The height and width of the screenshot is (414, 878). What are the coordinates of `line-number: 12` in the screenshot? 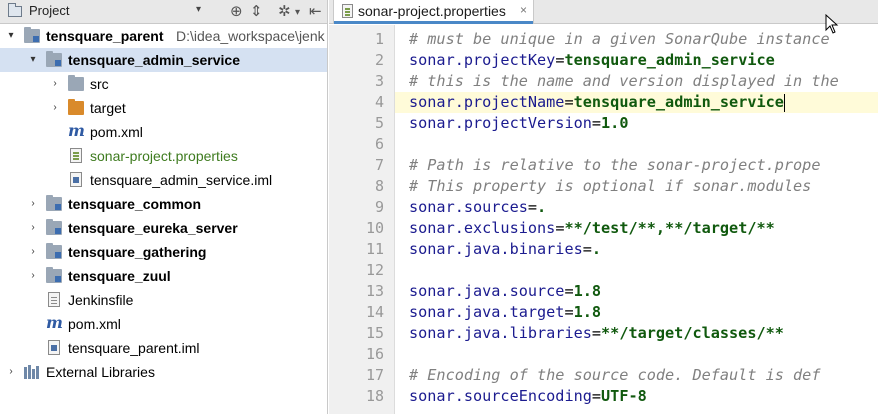 It's located at (374, 270).